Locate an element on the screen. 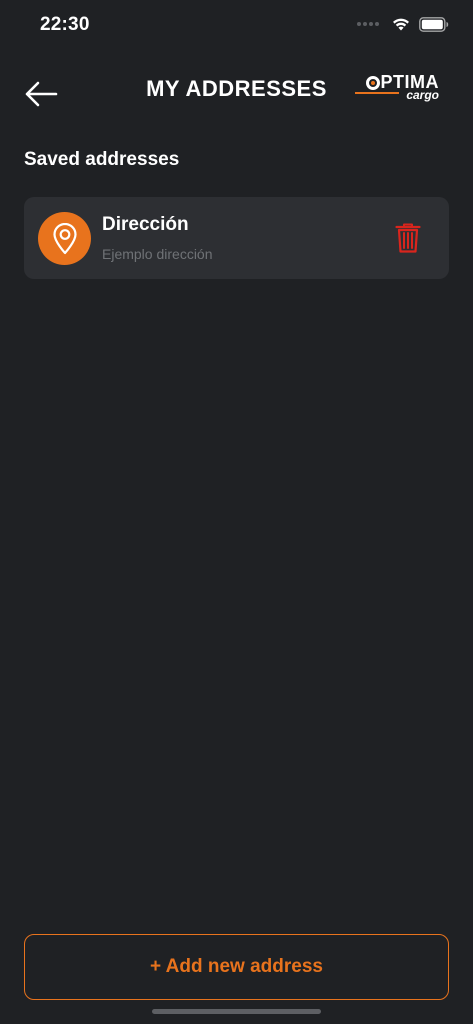  add-new-address-button: + Add new address is located at coordinates (236, 967).